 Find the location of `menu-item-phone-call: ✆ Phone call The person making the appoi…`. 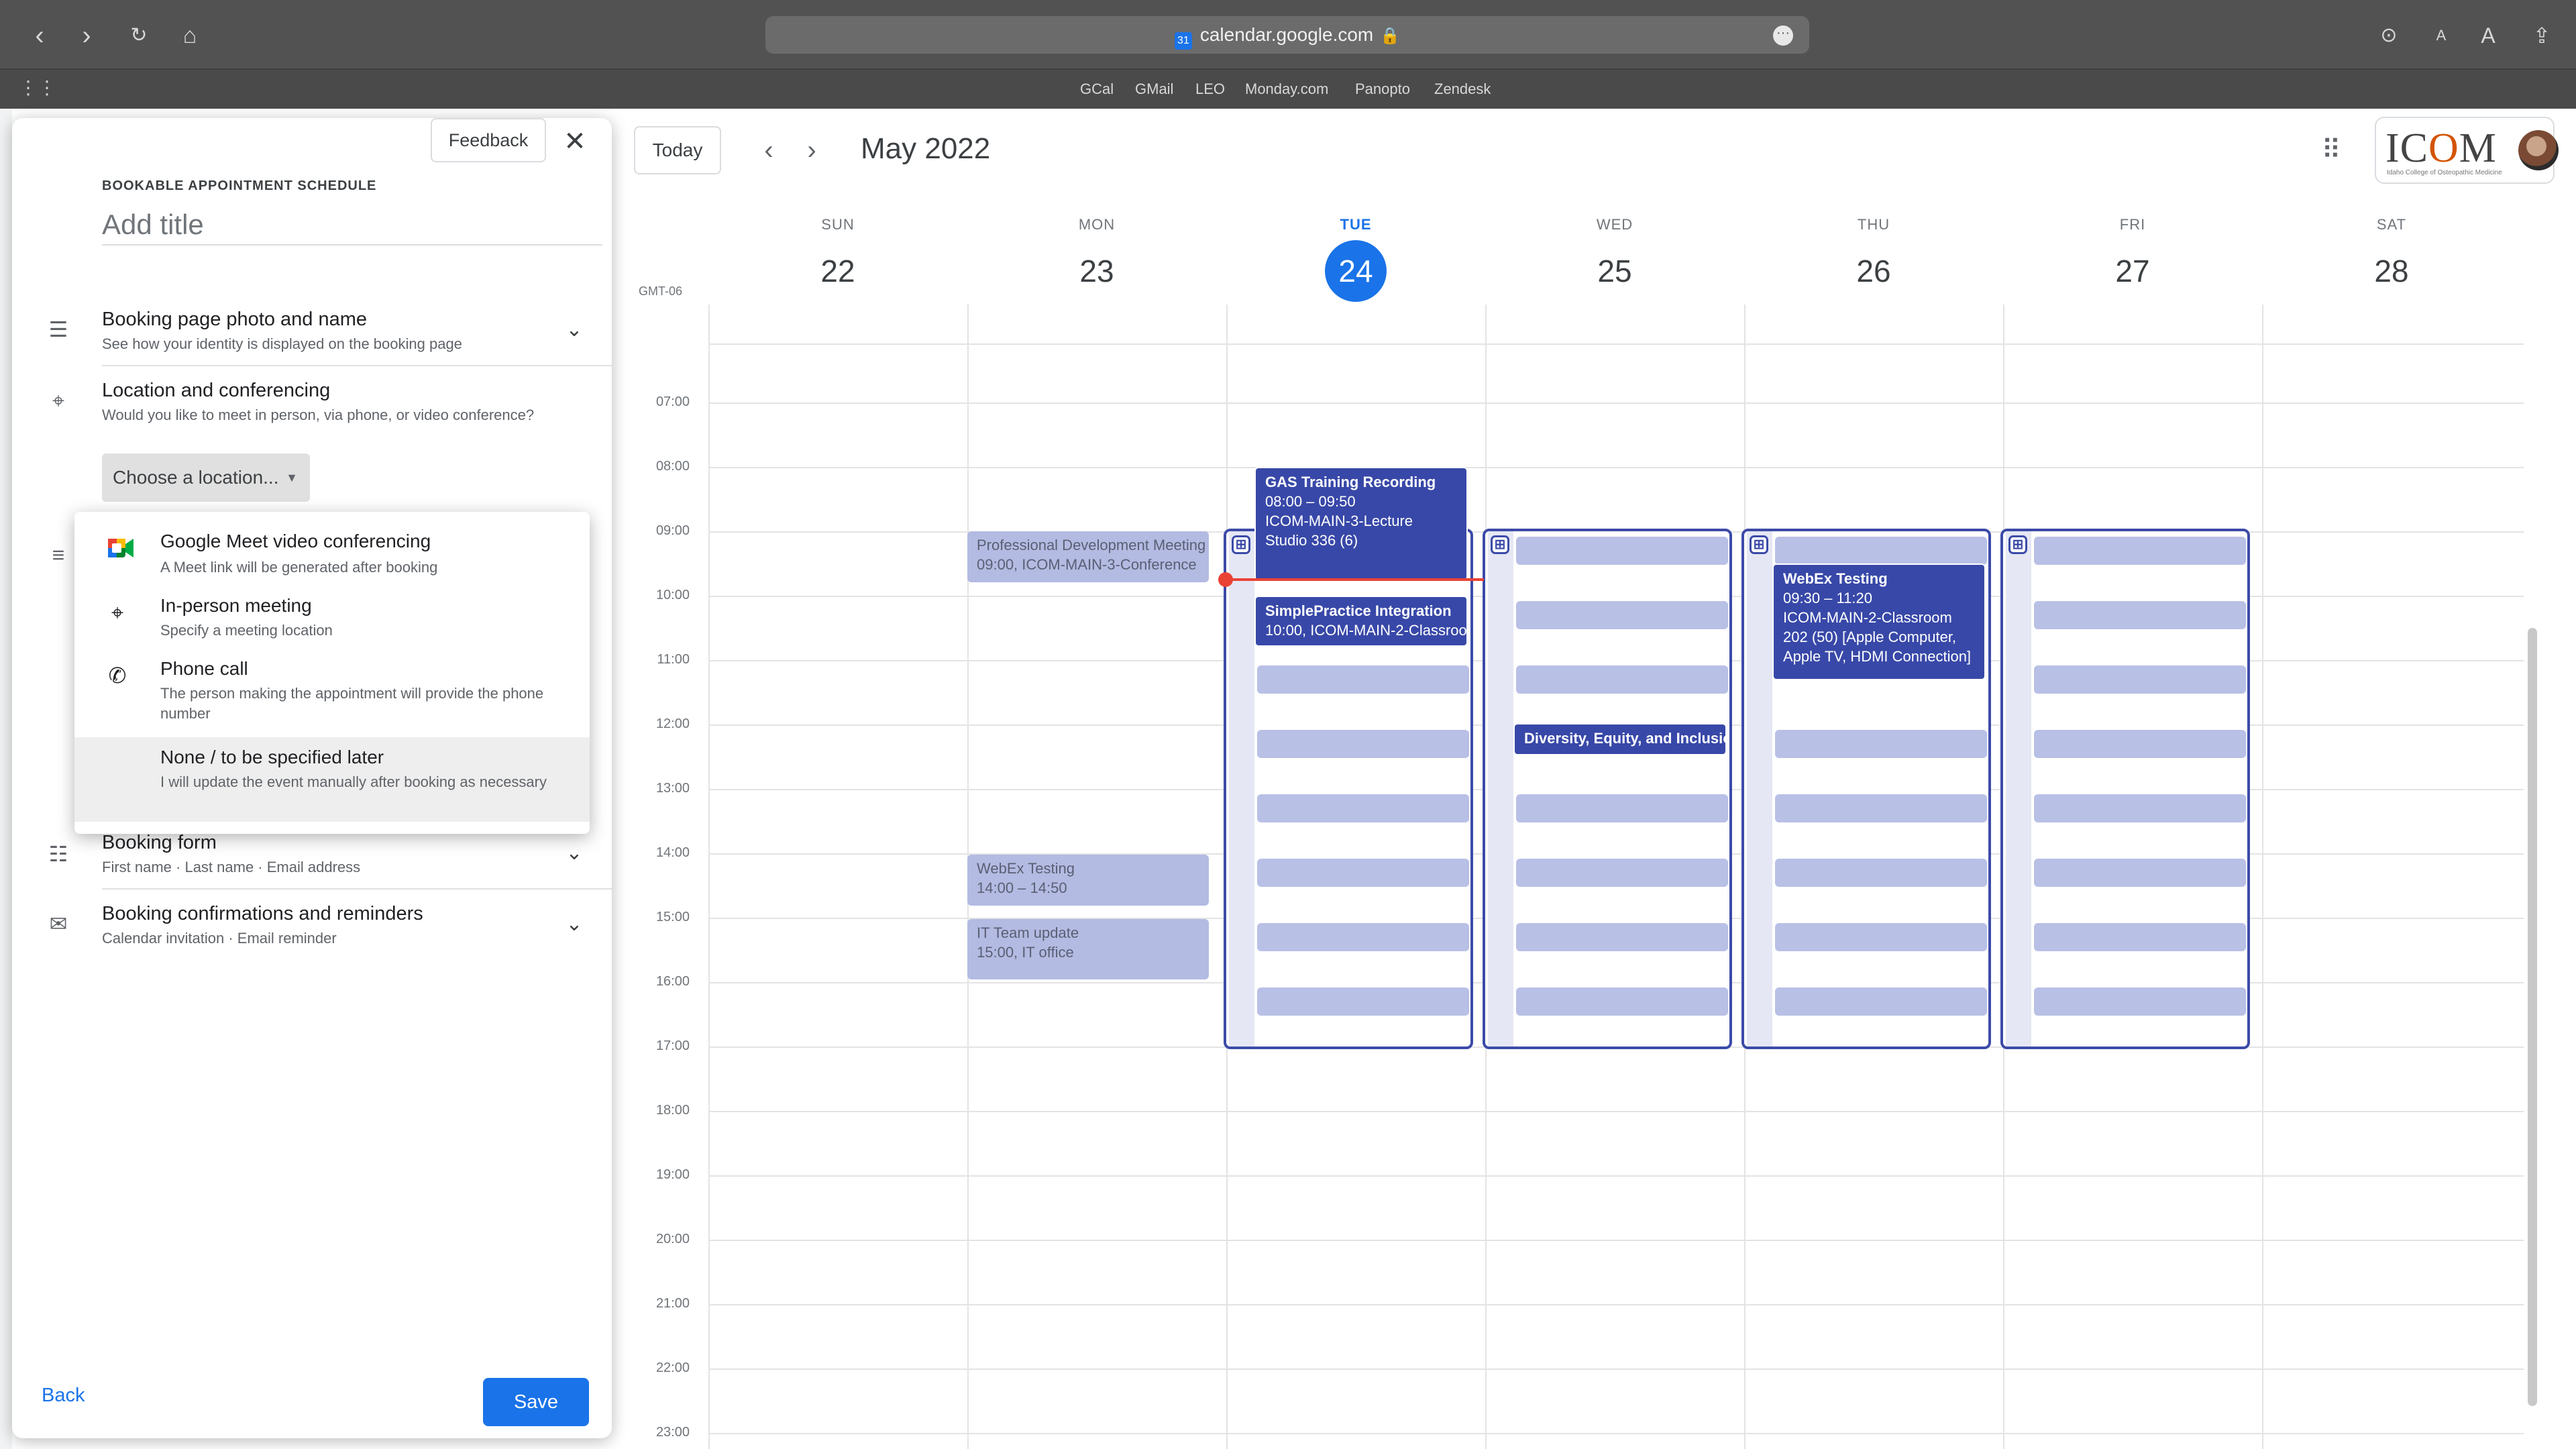

menu-item-phone-call: ✆ Phone call The person making the appoi… is located at coordinates (332, 691).